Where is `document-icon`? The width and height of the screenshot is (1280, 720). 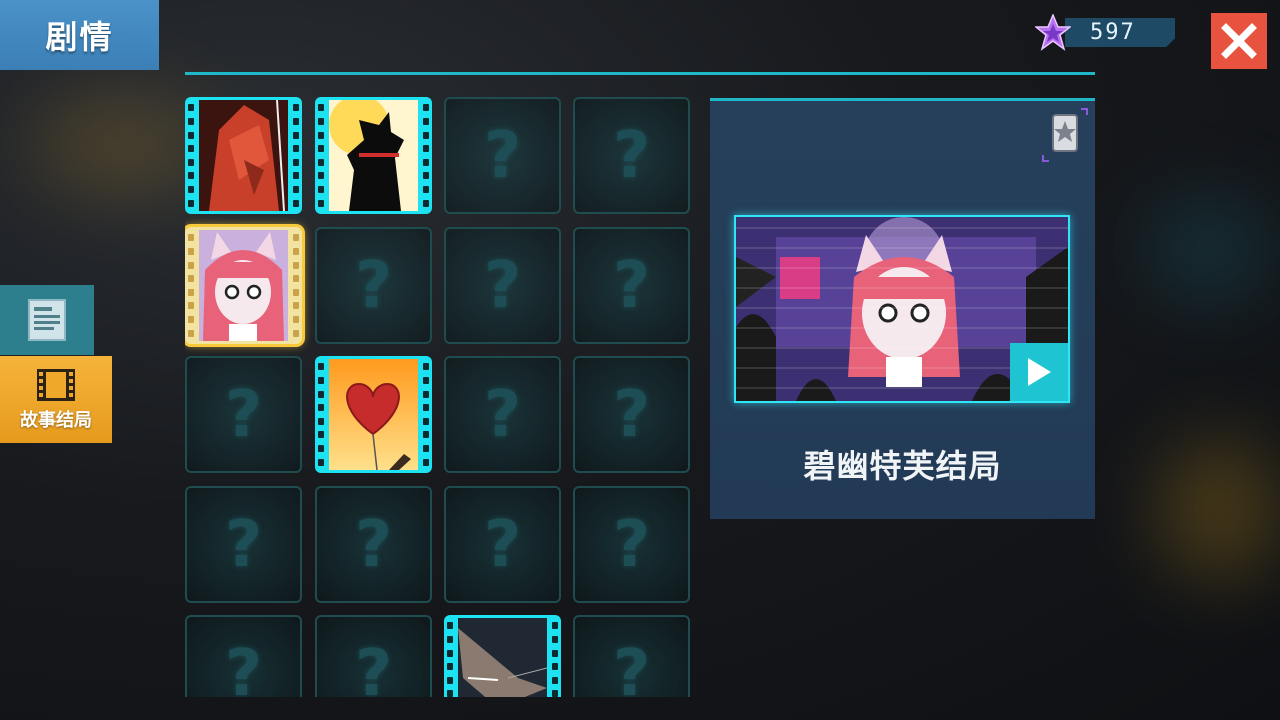
document-icon is located at coordinates (47, 320).